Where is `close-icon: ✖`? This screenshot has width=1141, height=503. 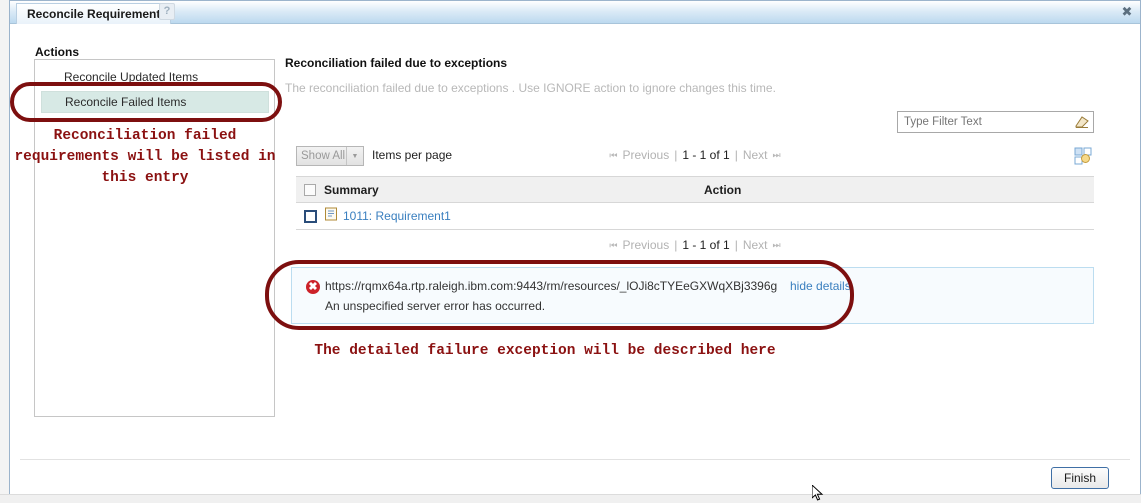
close-icon: ✖ is located at coordinates (1127, 12).